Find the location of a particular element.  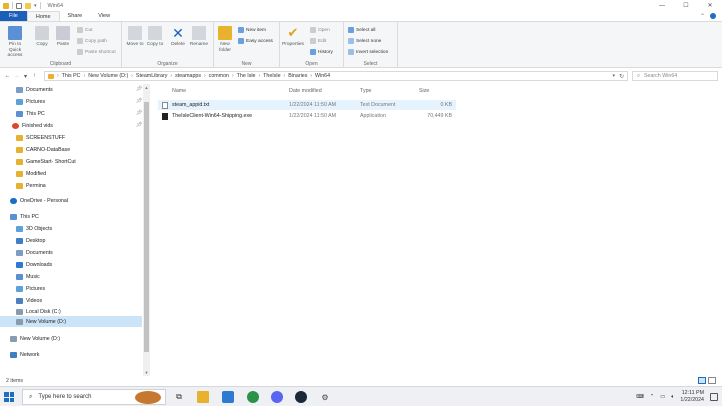

discord-taskbar-icon is located at coordinates (277, 397).